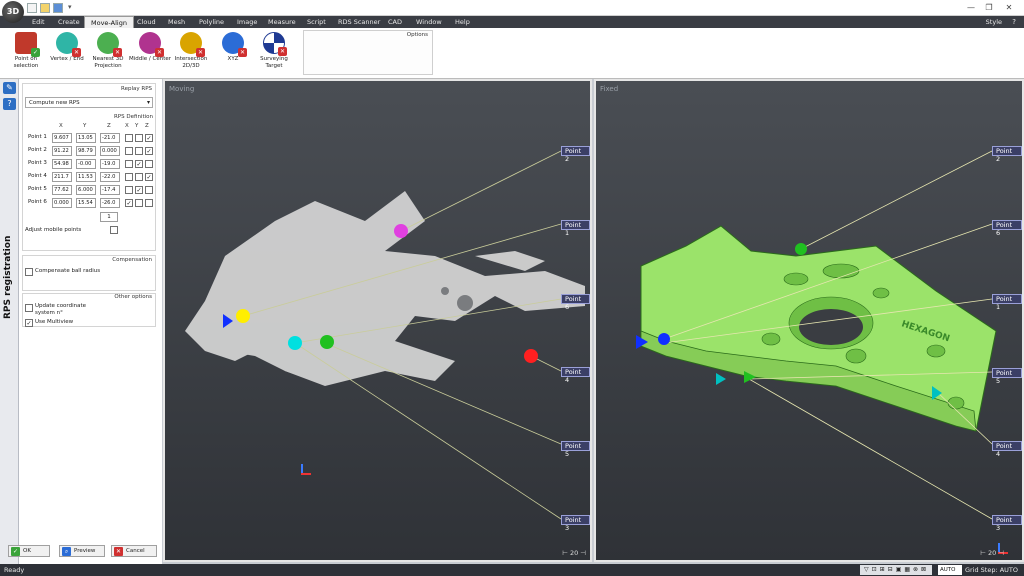 The width and height of the screenshot is (1024, 576). What do you see at coordinates (247, 22) in the screenshot?
I see `menu-image: Image` at bounding box center [247, 22].